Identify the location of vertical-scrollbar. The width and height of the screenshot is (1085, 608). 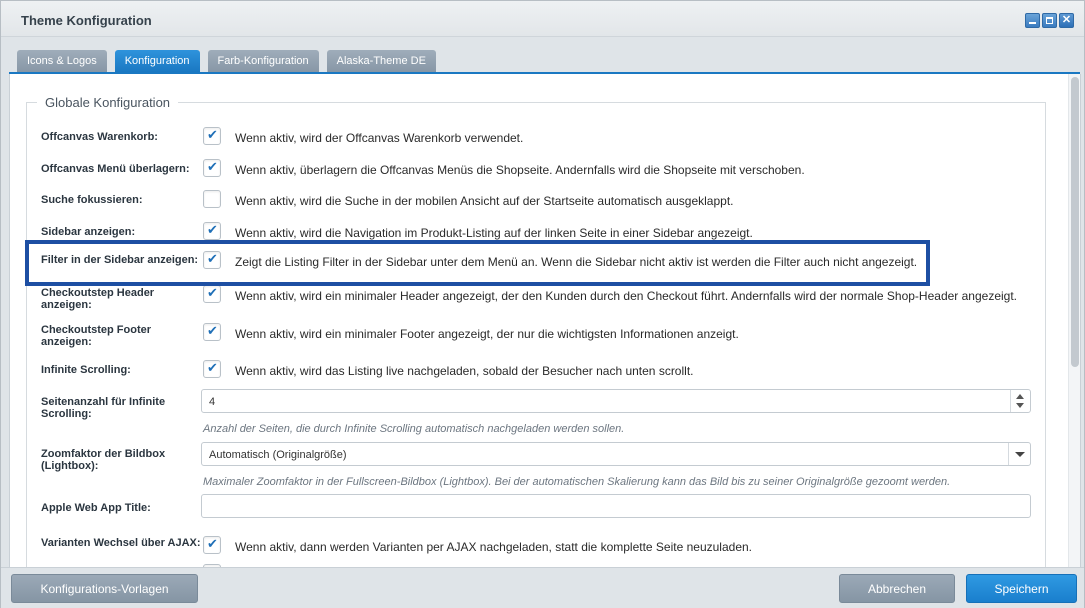
(1074, 320).